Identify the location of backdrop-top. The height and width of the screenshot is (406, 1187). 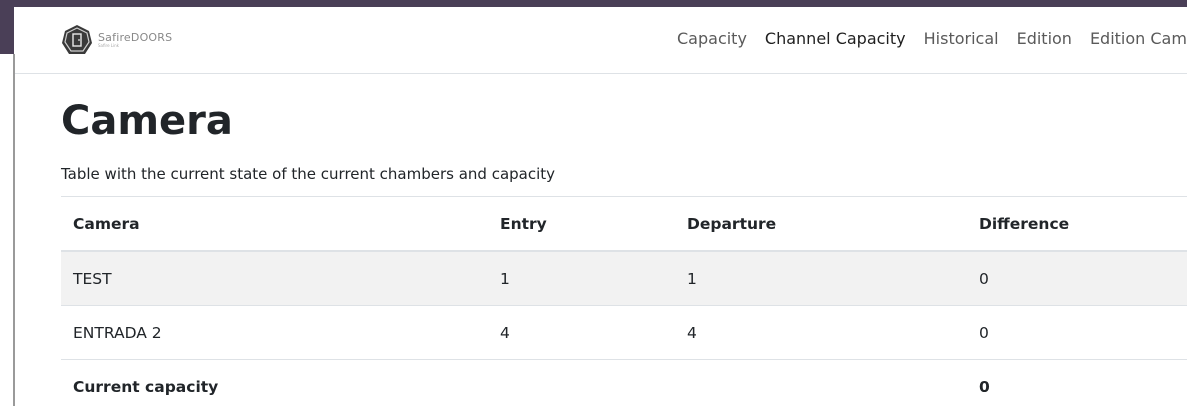
(593, 3).